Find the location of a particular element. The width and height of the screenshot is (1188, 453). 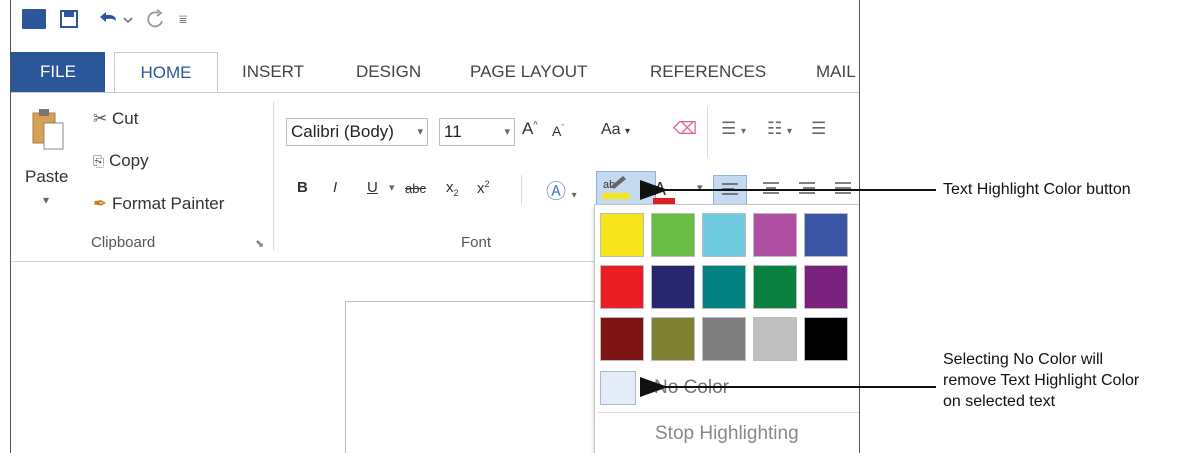

callout-no-color-line-1: Selecting No Color will is located at coordinates (1023, 359).